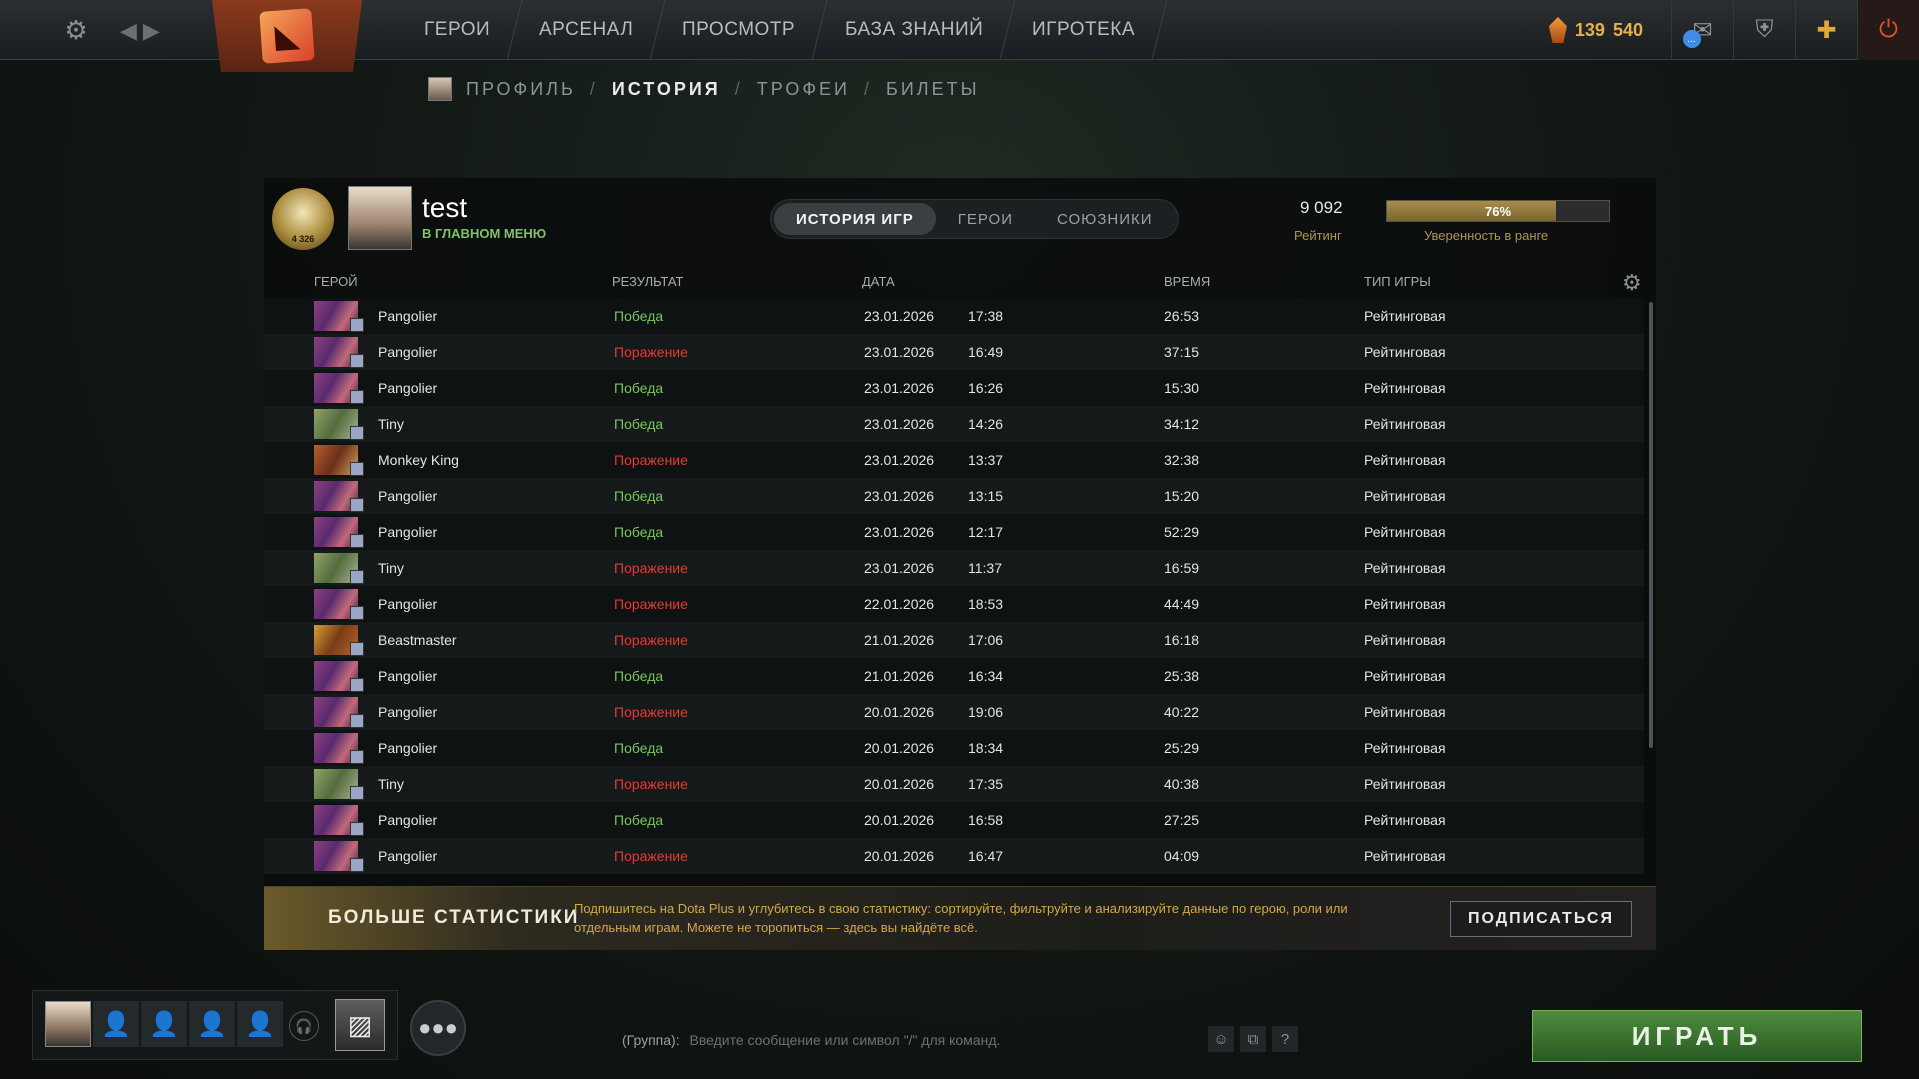 This screenshot has height=1079, width=1919. What do you see at coordinates (76, 30) in the screenshot?
I see `settings-gear-icon: ⚙` at bounding box center [76, 30].